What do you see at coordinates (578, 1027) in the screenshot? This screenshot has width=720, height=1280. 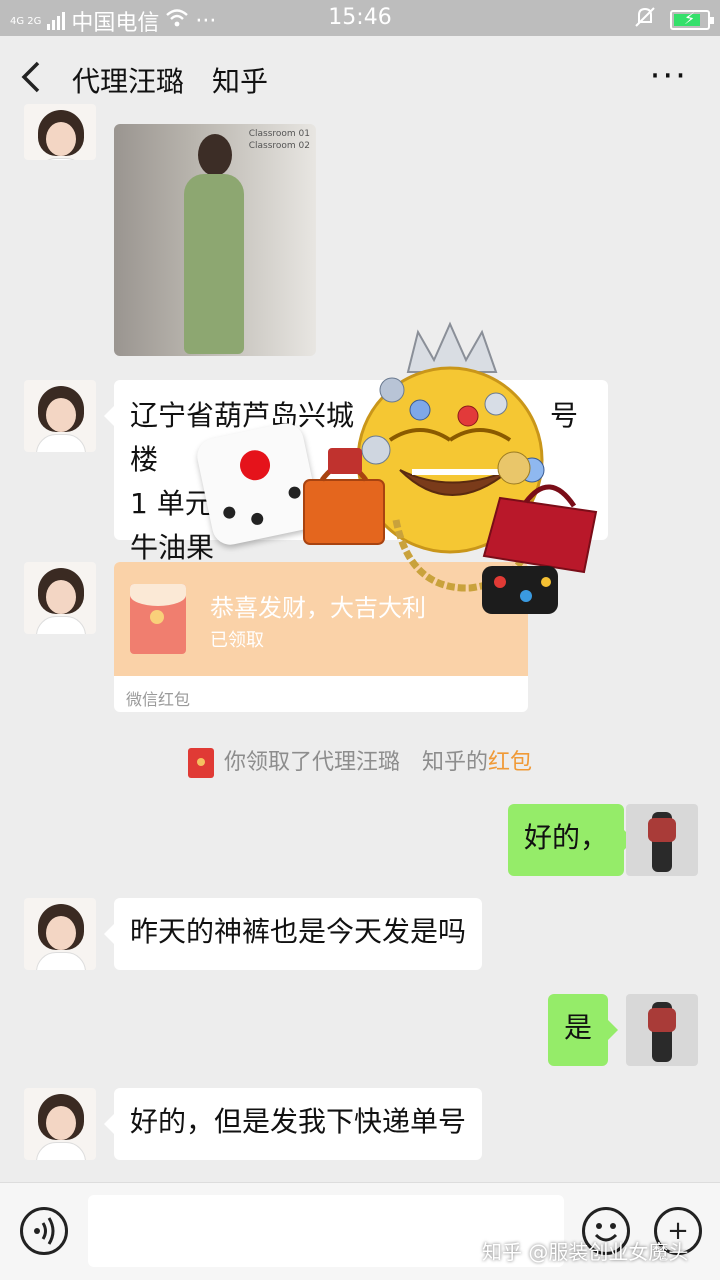 I see `my-message-text: 是` at bounding box center [578, 1027].